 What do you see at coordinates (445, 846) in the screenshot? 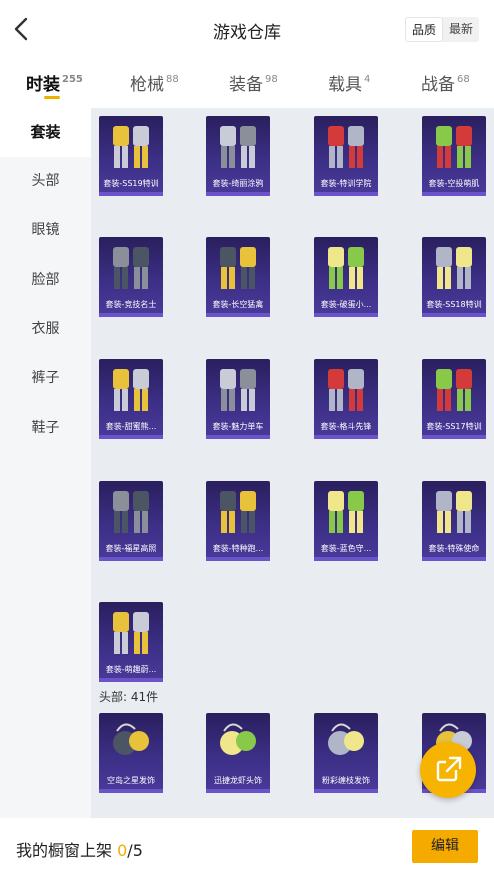
I see `edit-button: 编辑` at bounding box center [445, 846].